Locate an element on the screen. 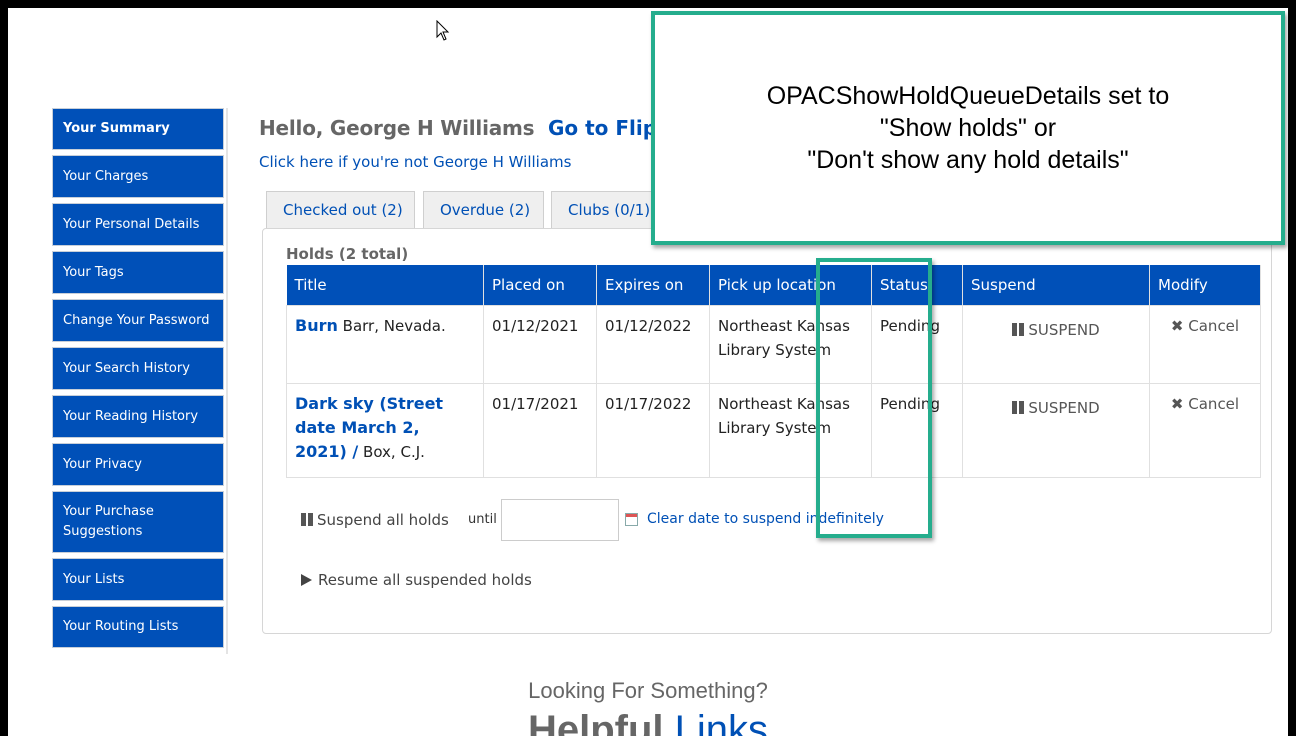 The width and height of the screenshot is (1296, 736). until-label: until is located at coordinates (482, 519).